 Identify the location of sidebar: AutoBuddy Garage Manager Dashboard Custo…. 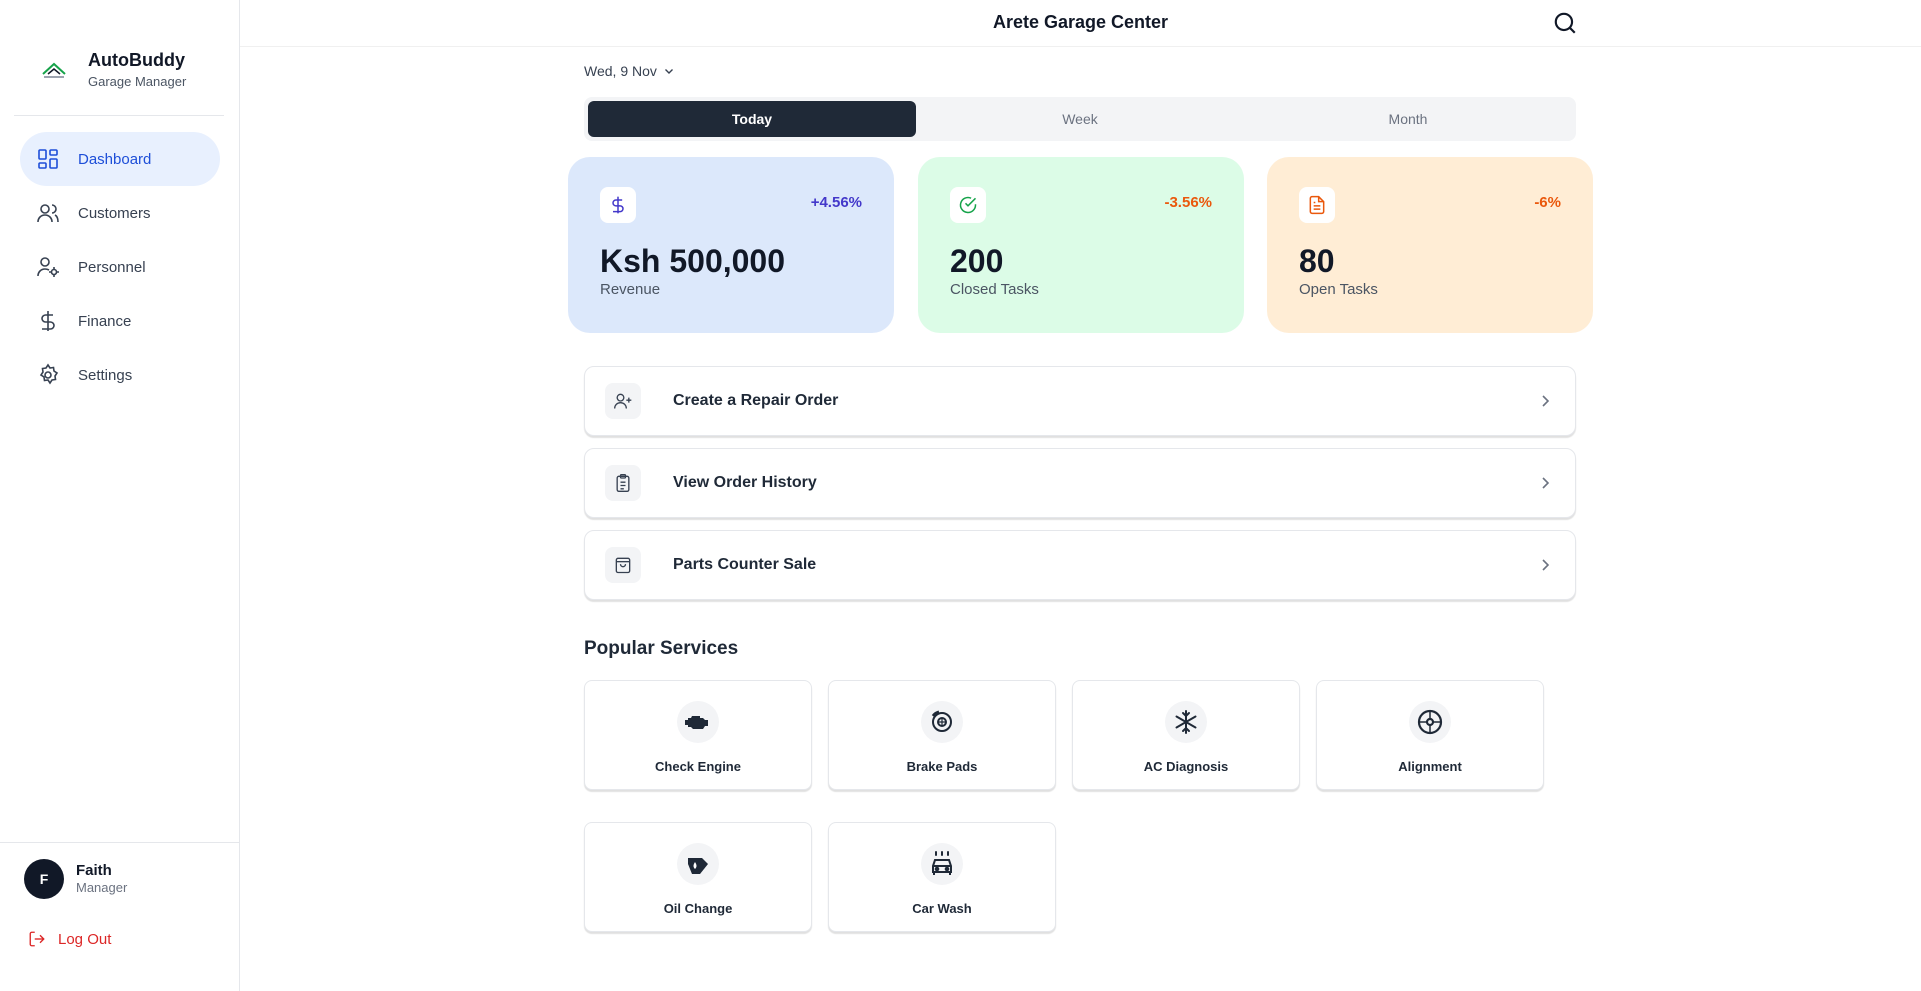
(120, 495).